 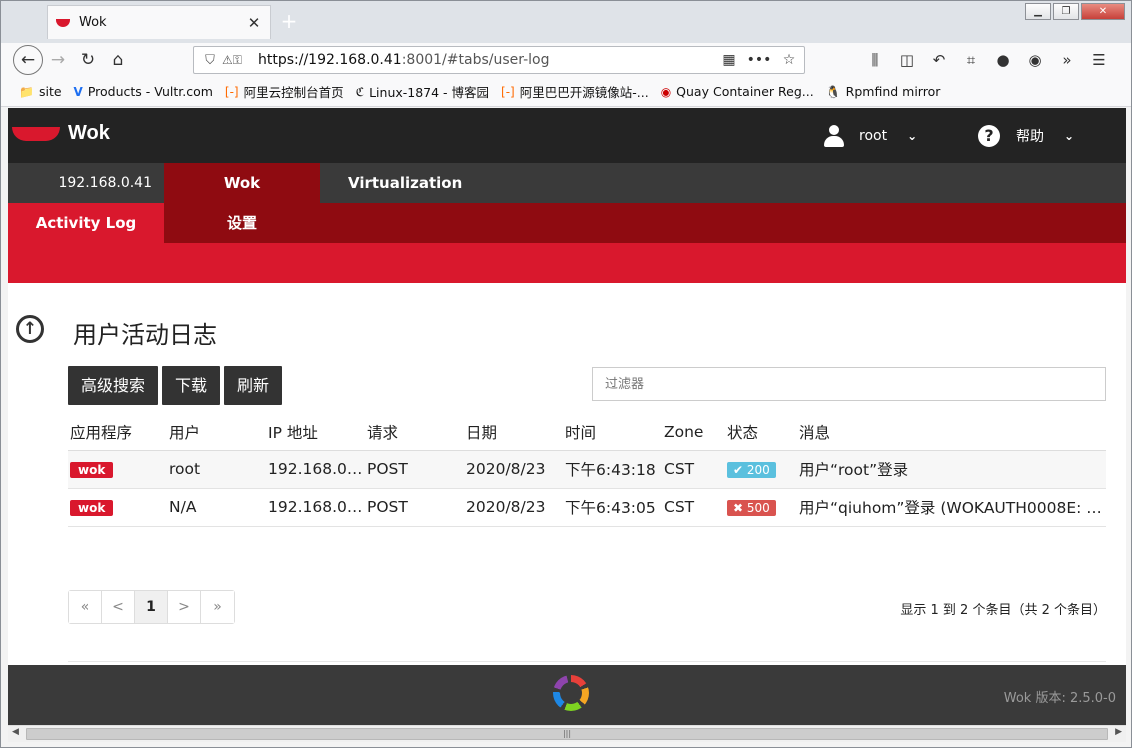 I want to click on window-controls: ▁ ❐ ✕, so click(x=1075, y=11).